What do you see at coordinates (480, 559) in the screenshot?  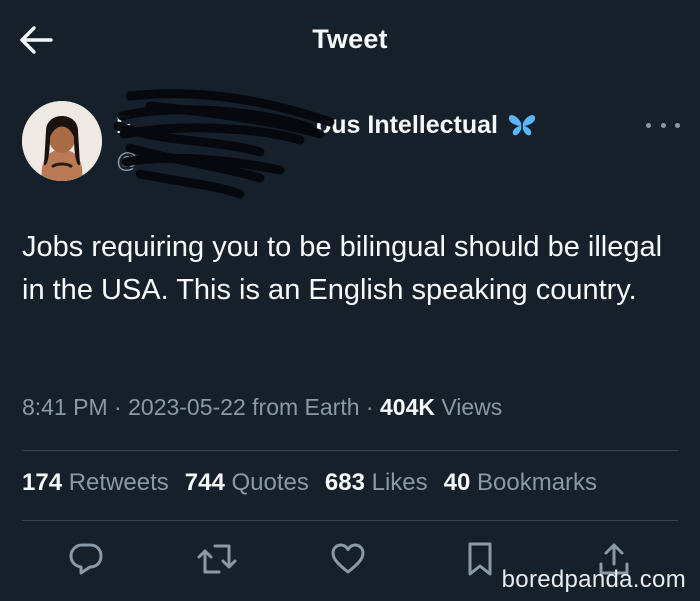 I see `bookmark-icon` at bounding box center [480, 559].